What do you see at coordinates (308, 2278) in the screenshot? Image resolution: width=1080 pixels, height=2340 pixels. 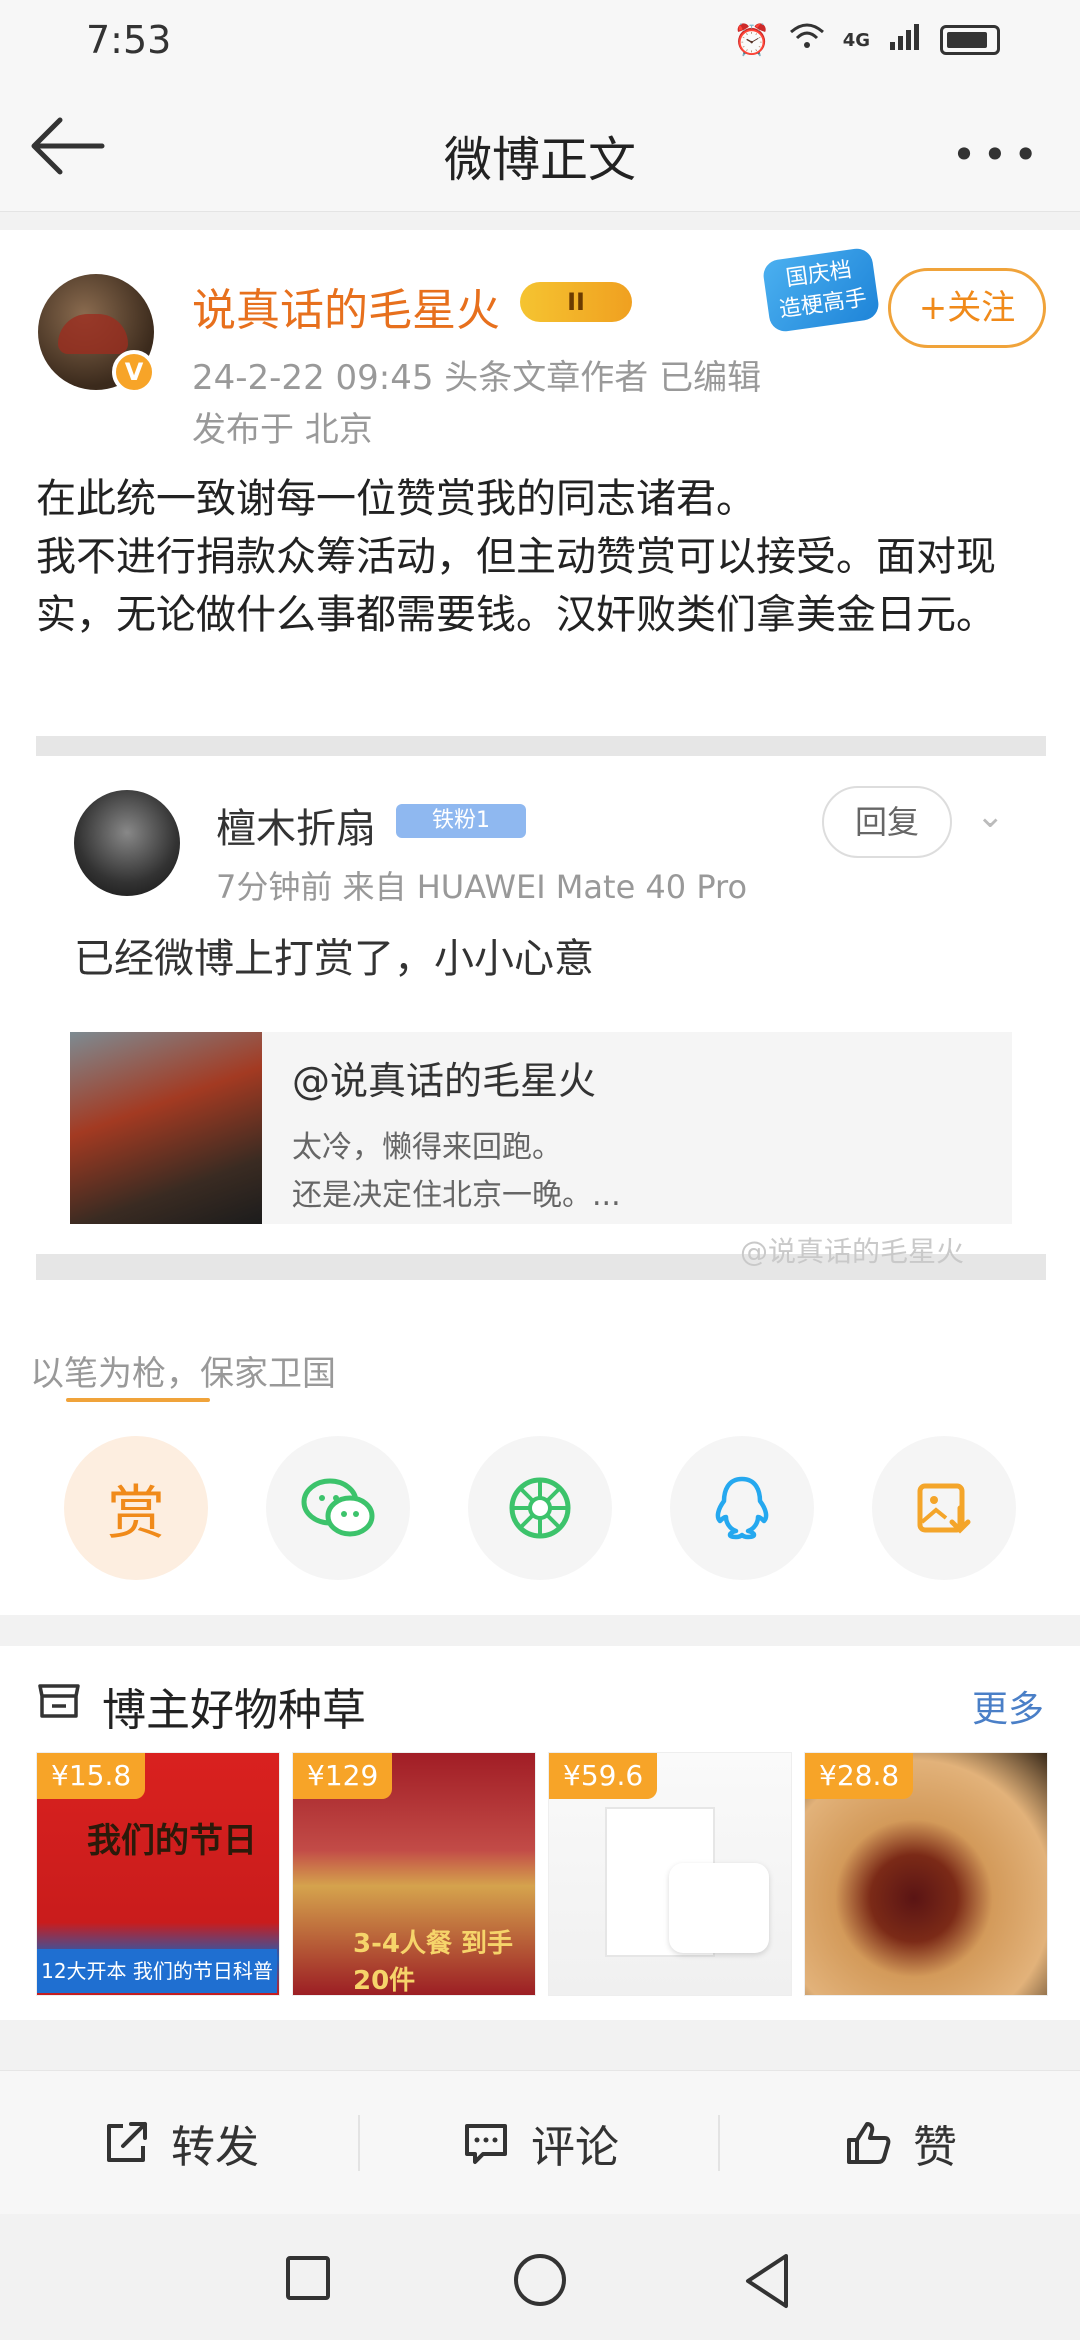 I see `recent-apps-icon` at bounding box center [308, 2278].